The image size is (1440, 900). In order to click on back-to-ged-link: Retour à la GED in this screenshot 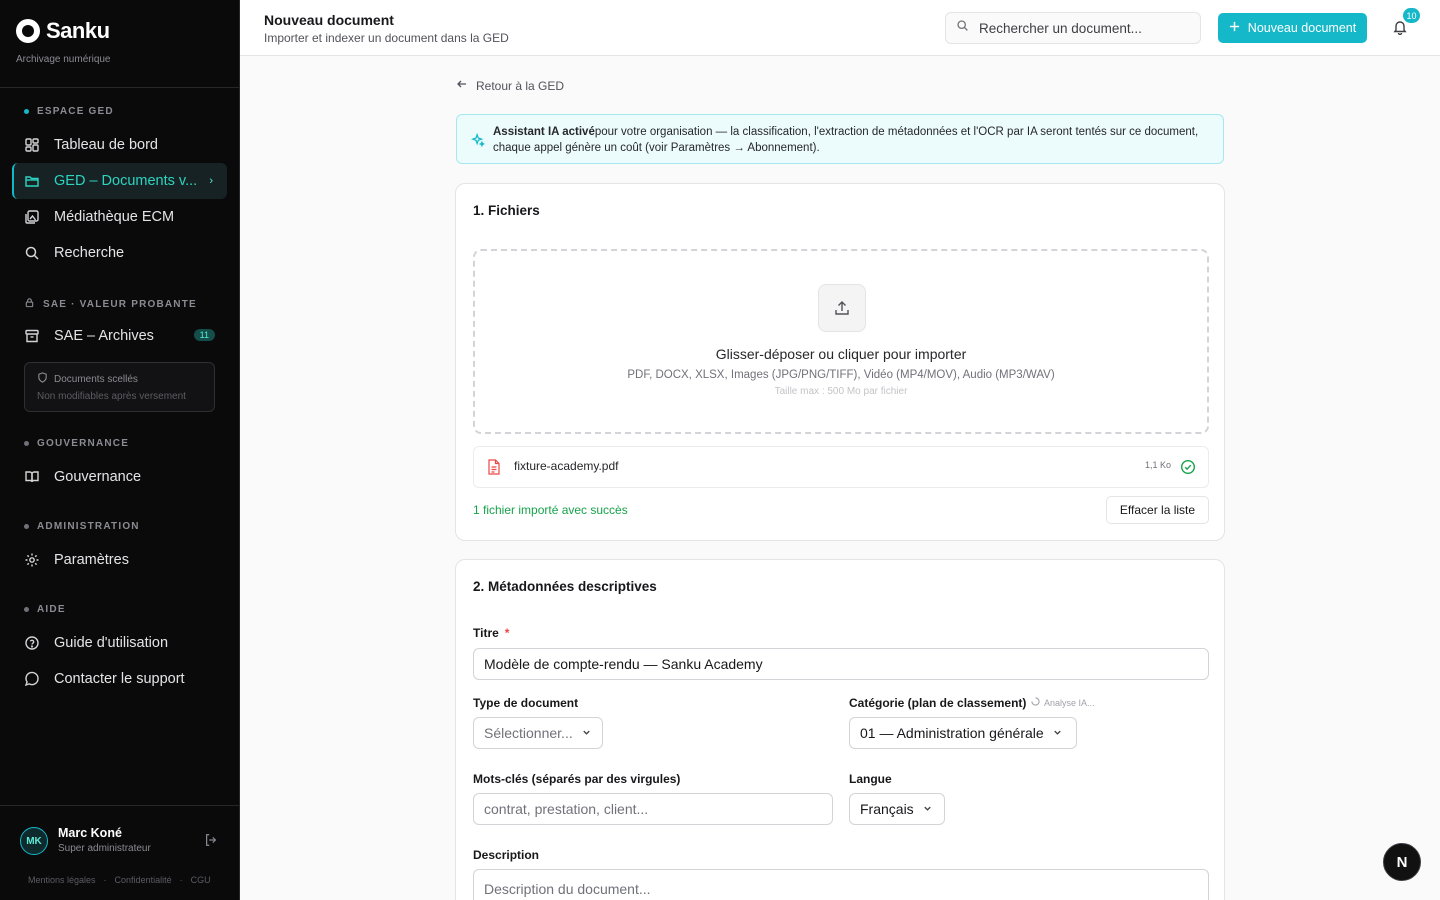, I will do `click(510, 85)`.